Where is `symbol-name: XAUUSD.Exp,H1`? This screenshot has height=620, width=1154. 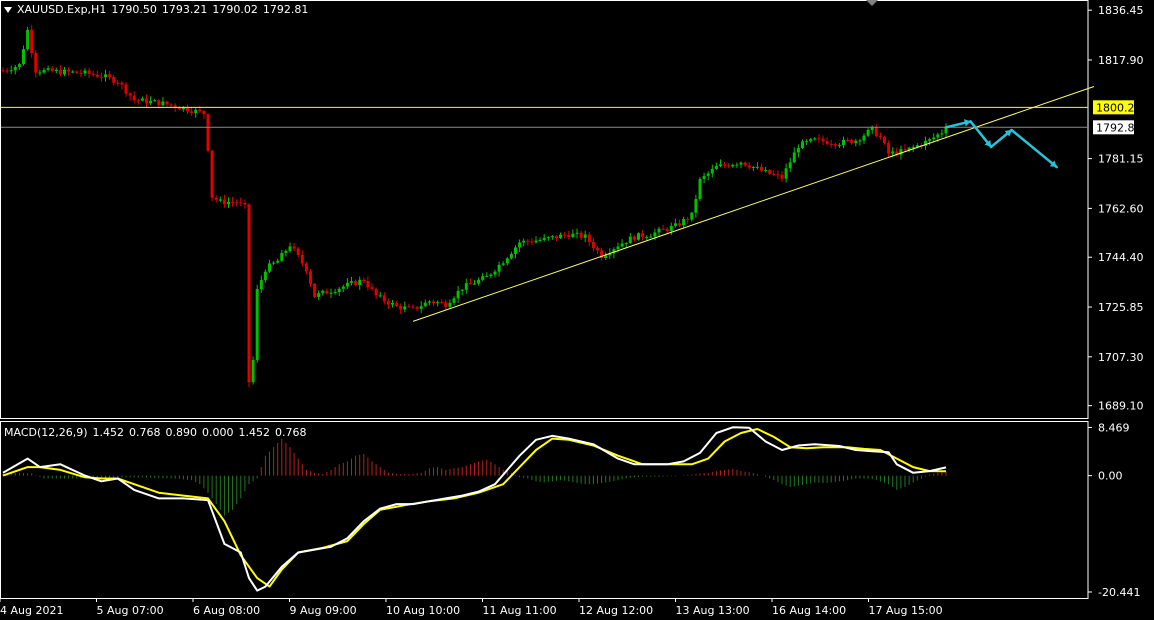
symbol-name: XAUUSD.Exp,H1 is located at coordinates (62, 9).